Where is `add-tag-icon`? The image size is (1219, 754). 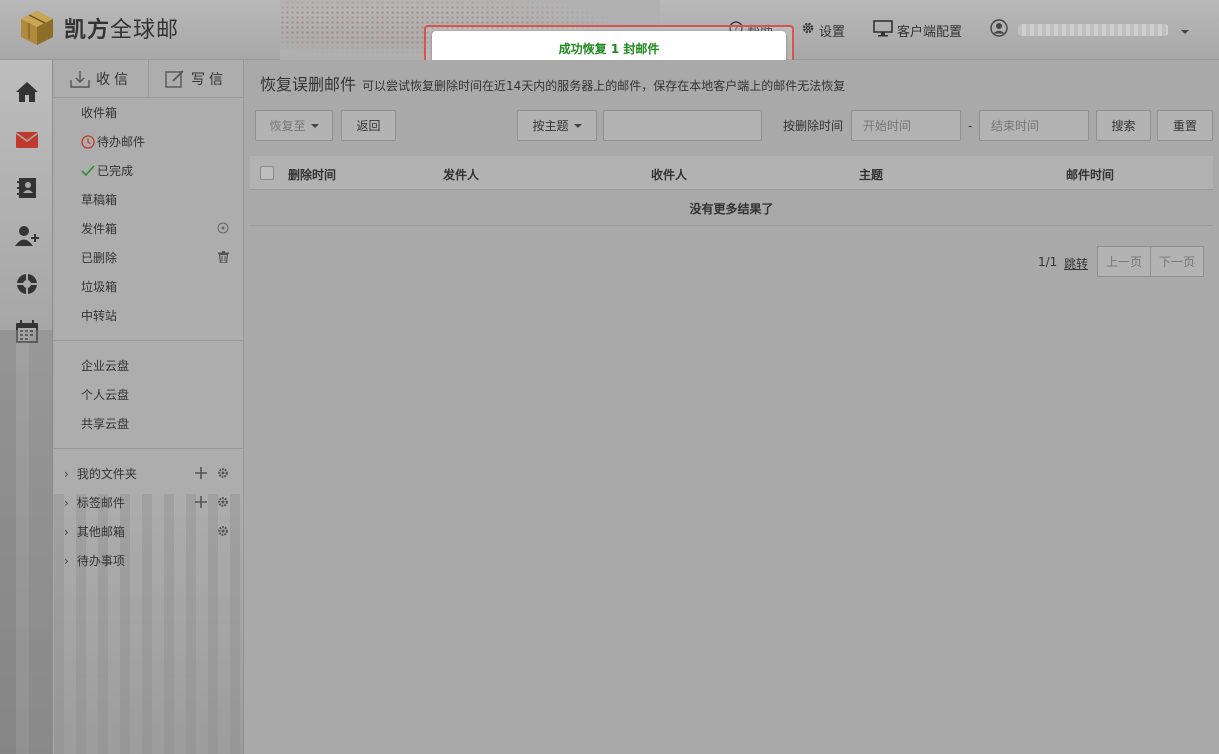
add-tag-icon is located at coordinates (201, 503).